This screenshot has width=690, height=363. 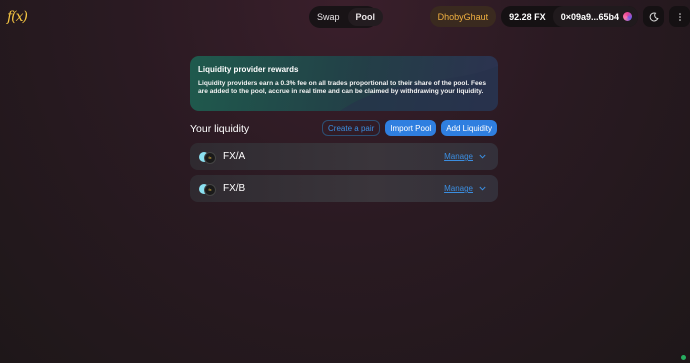 What do you see at coordinates (351, 128) in the screenshot?
I see `create-pair-button: Create a pair` at bounding box center [351, 128].